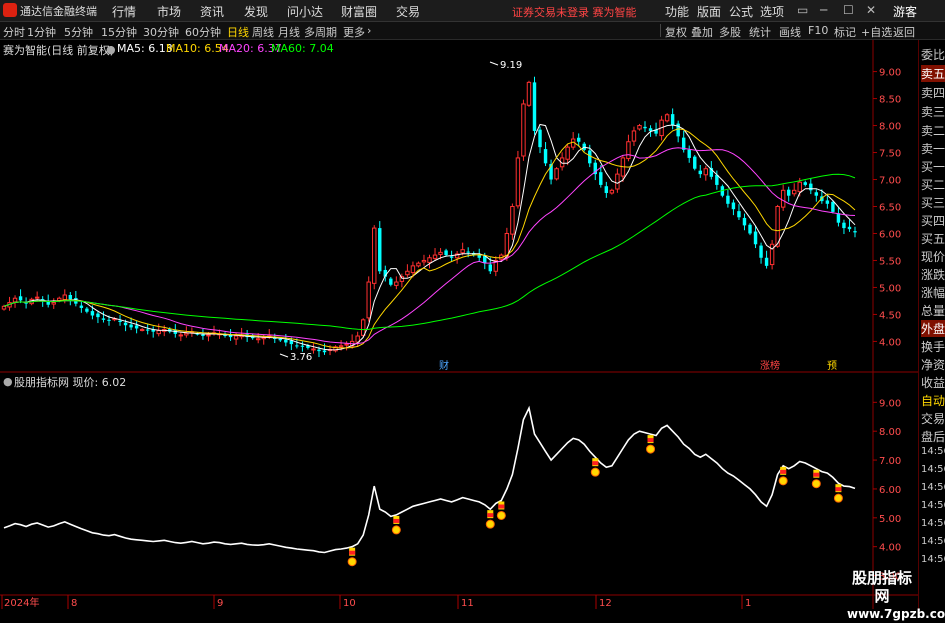 Image resolution: width=945 pixels, height=623 pixels. Describe the element at coordinates (823, 10) in the screenshot. I see `minimize-icon: ─` at that location.